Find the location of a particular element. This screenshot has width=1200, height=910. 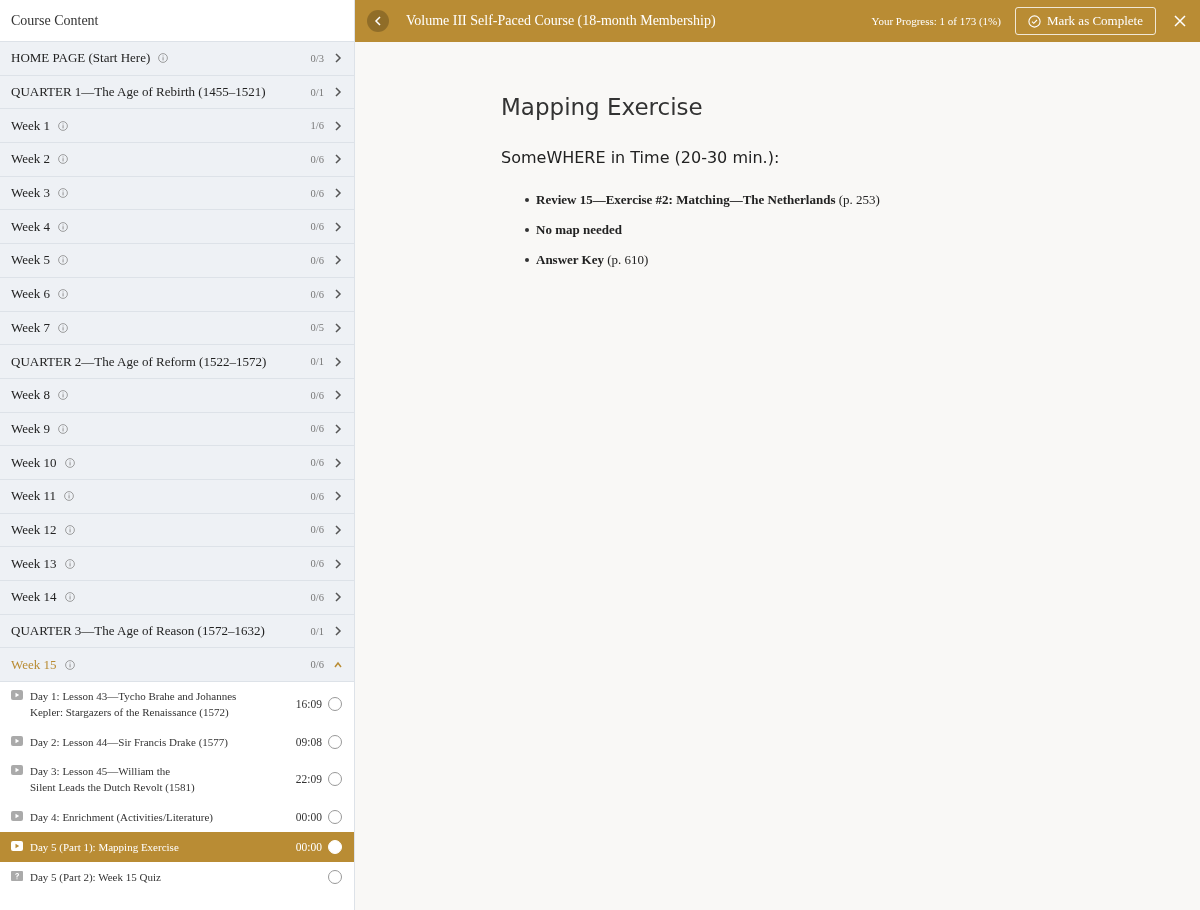

section-item: QUARTER 1—The Age of Rebirth (1455–1521) 0/1 is located at coordinates (177, 92).